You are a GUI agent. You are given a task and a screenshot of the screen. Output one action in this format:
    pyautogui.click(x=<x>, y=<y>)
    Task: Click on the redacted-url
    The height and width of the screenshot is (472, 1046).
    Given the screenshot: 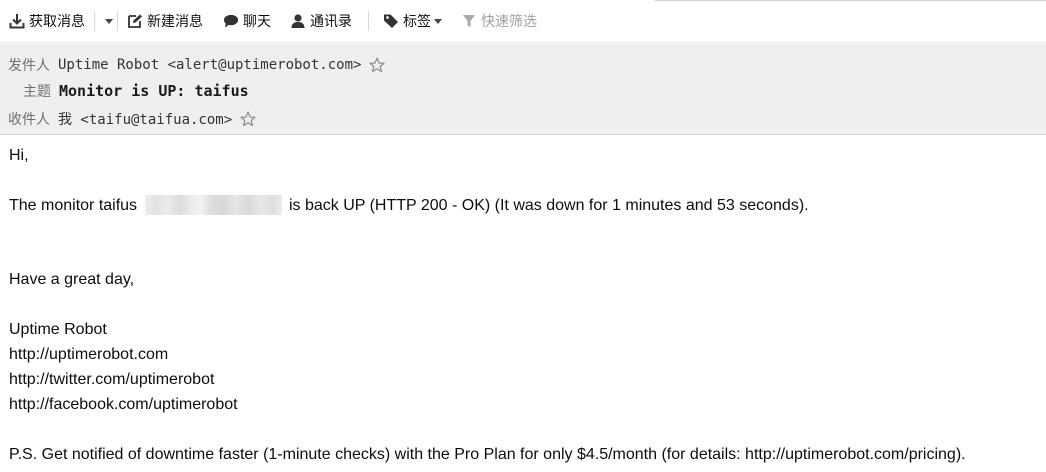 What is the action you would take?
    pyautogui.click(x=213, y=205)
    